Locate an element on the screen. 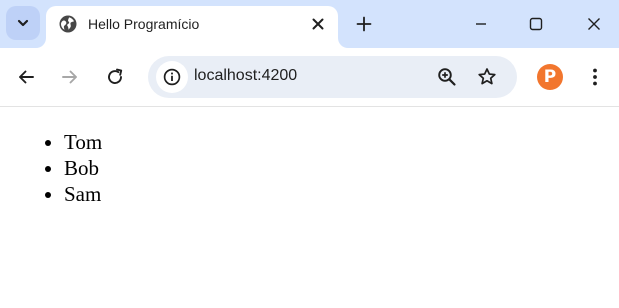 This screenshot has width=619, height=308. menu-button is located at coordinates (595, 77).